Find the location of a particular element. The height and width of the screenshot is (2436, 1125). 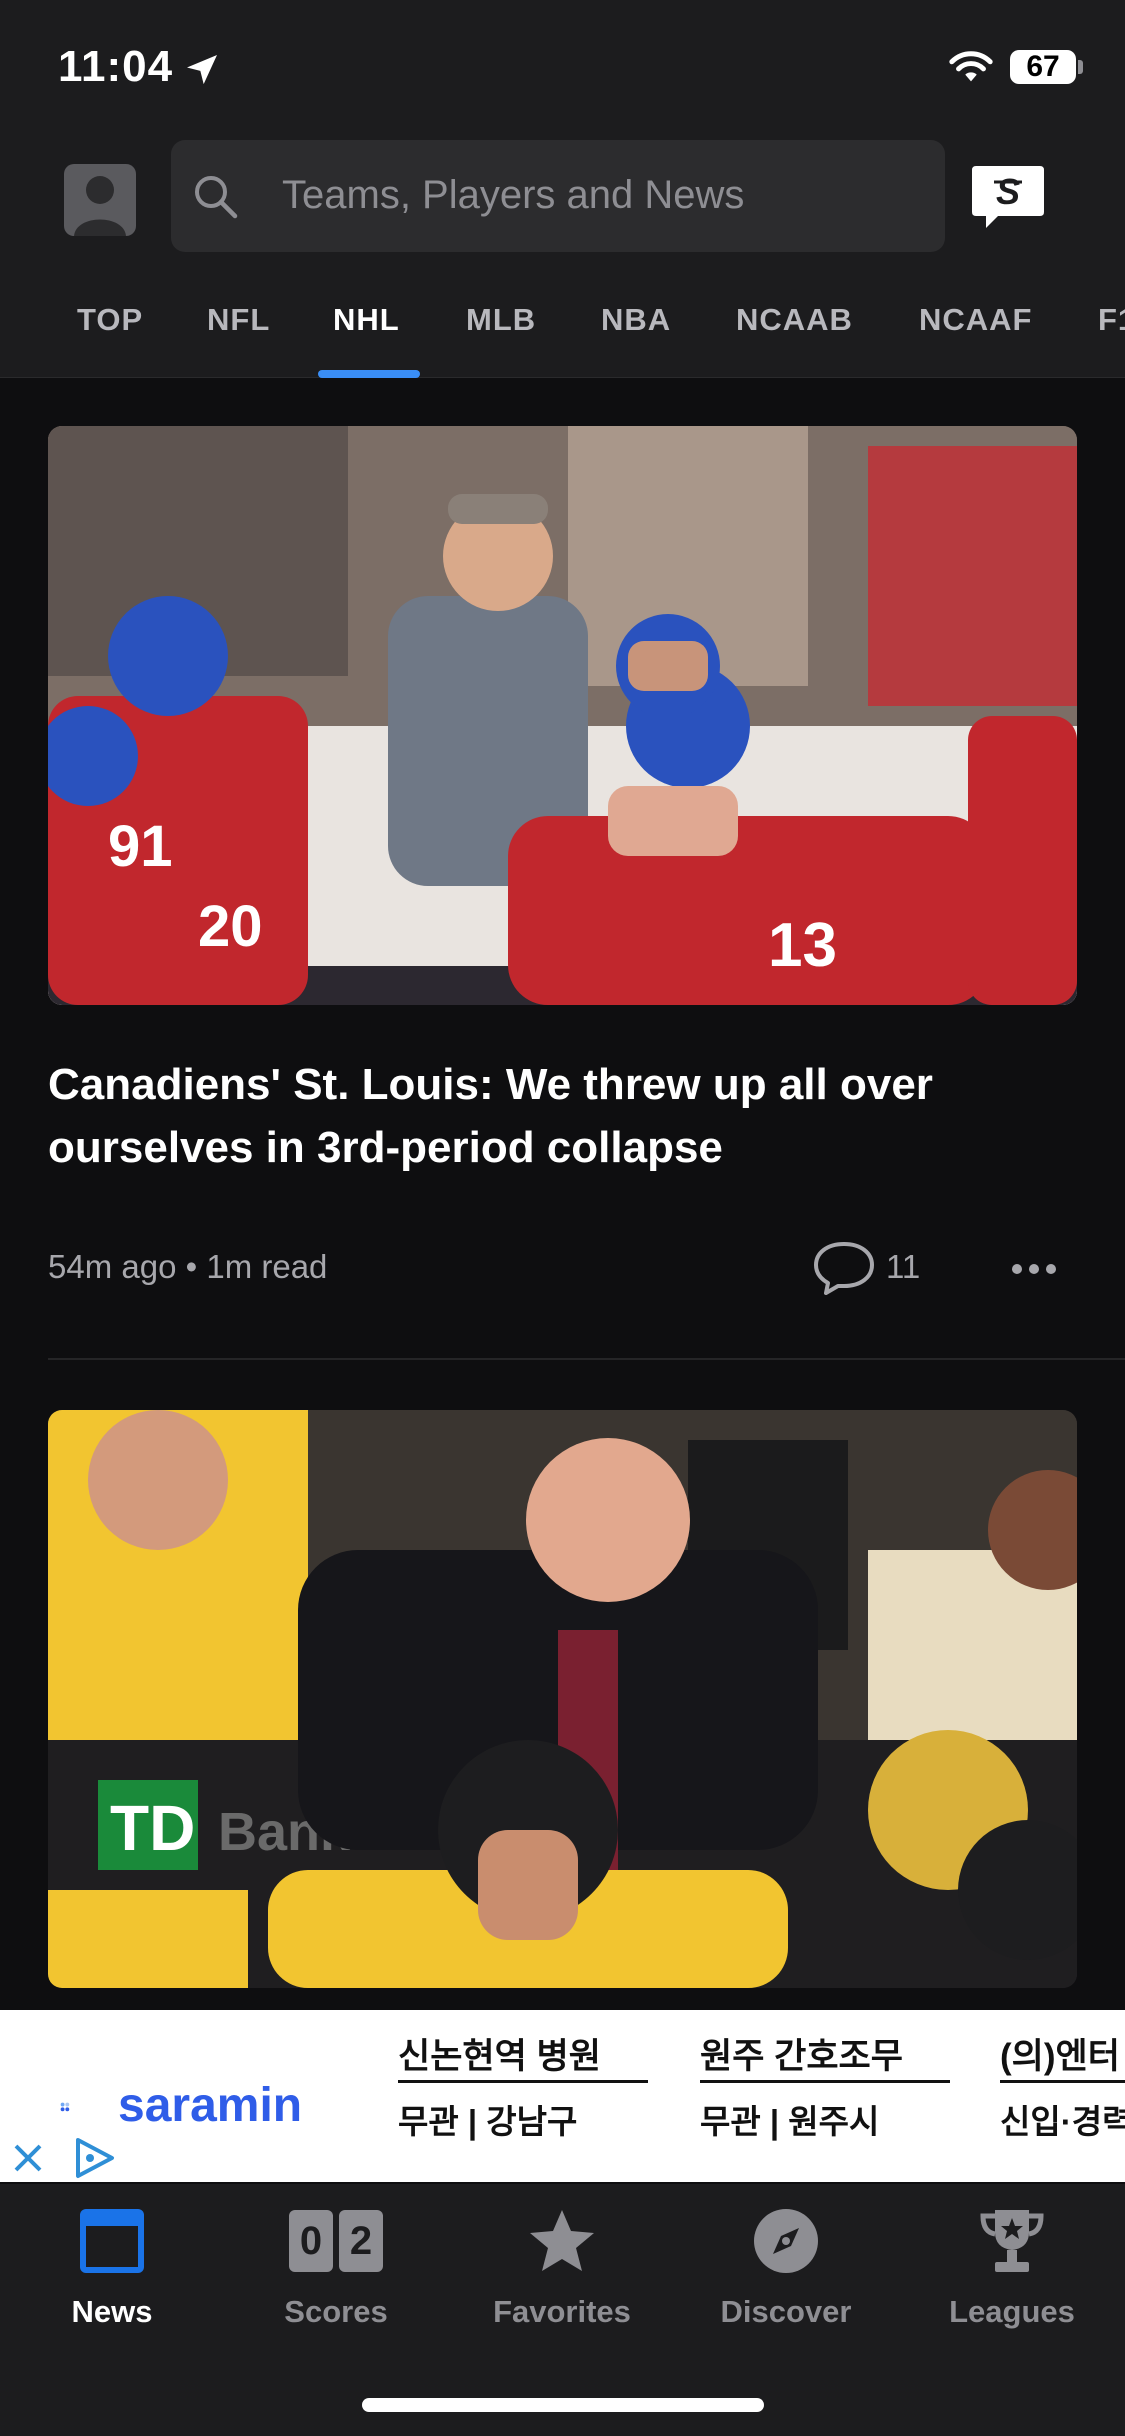

search-bar: Teams, Players and News is located at coordinates (558, 196).